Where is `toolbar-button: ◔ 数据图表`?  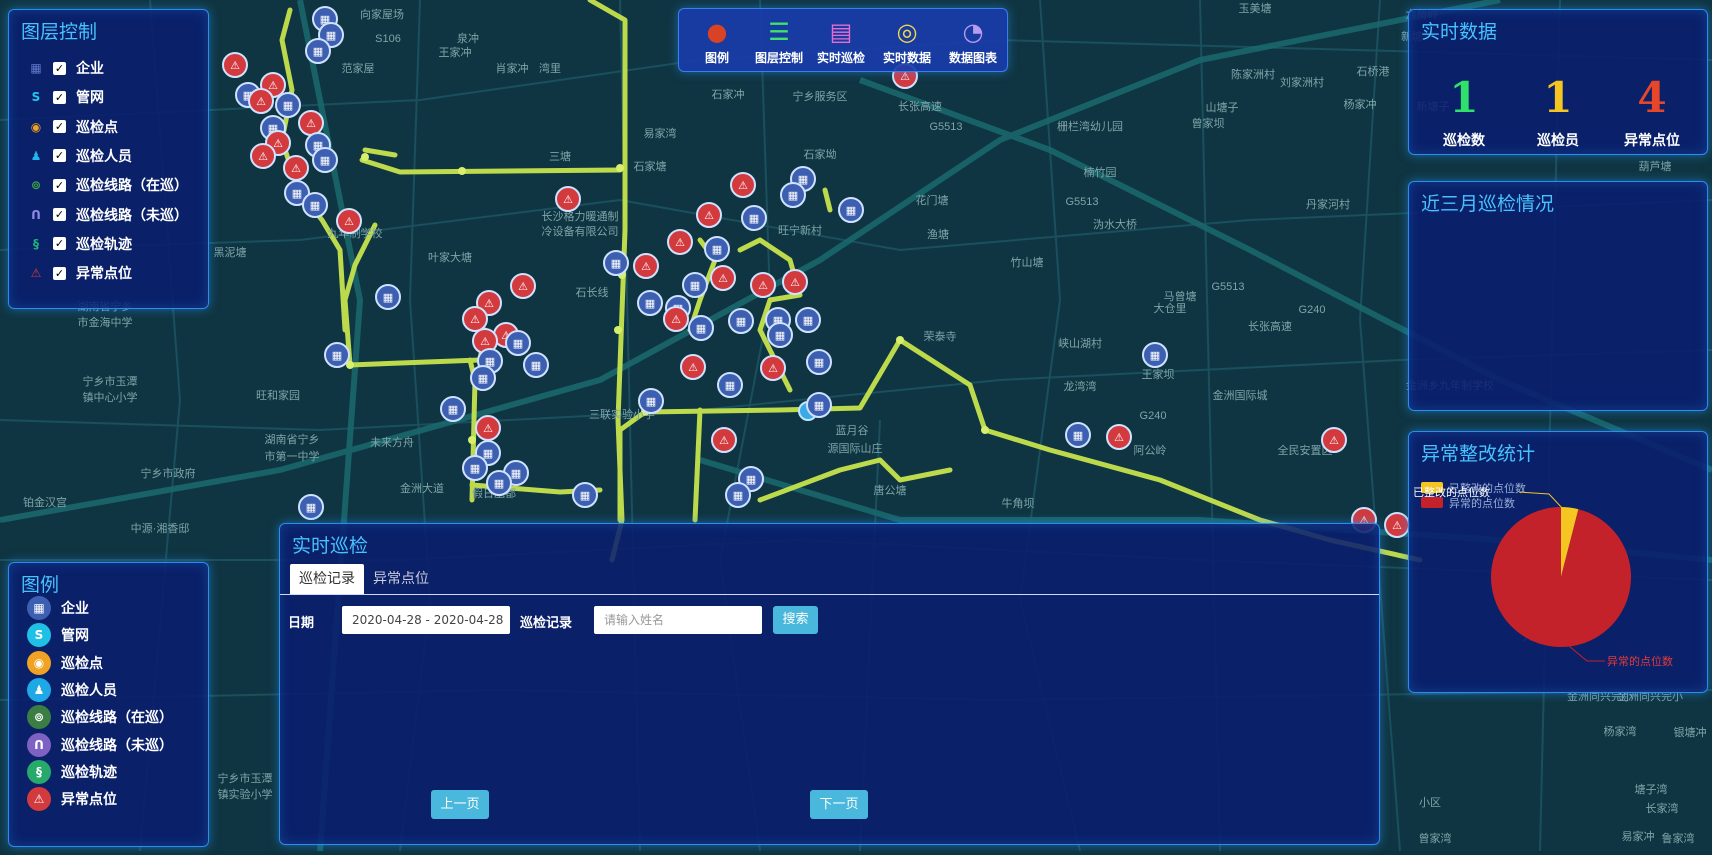 toolbar-button: ◔ 数据图表 is located at coordinates (973, 41).